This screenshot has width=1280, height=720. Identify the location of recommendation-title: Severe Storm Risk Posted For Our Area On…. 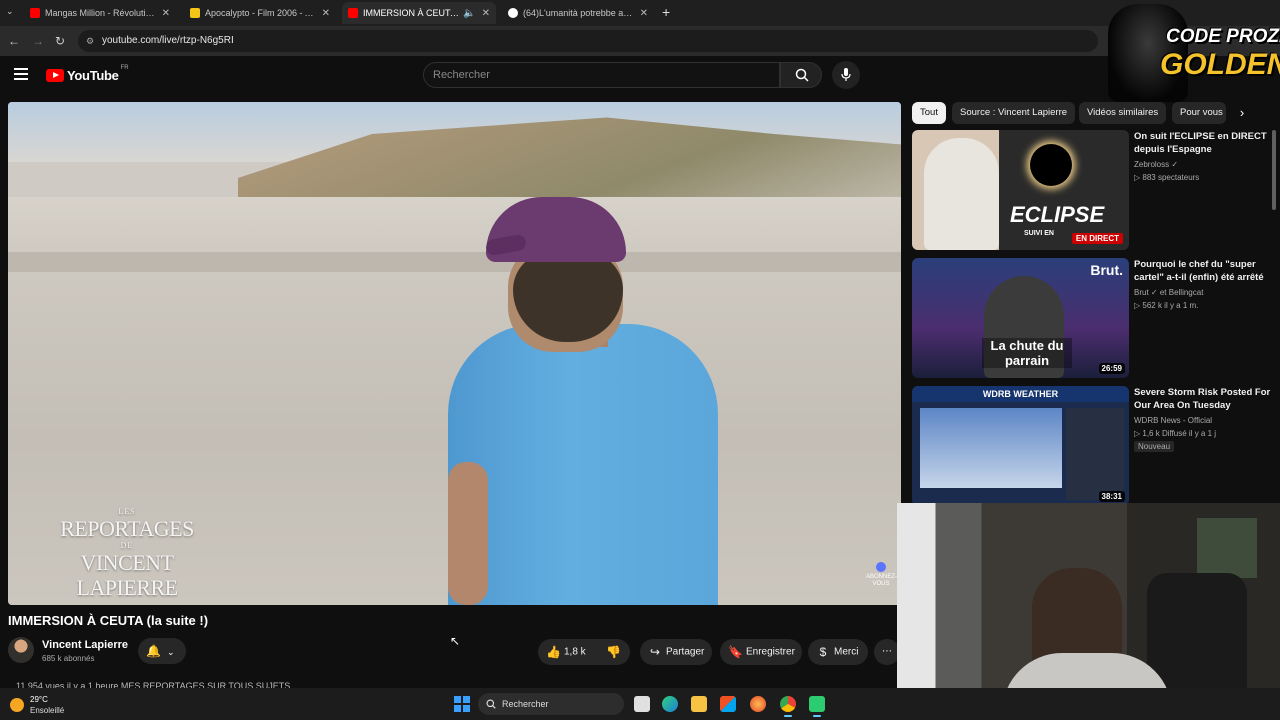
(1204, 399).